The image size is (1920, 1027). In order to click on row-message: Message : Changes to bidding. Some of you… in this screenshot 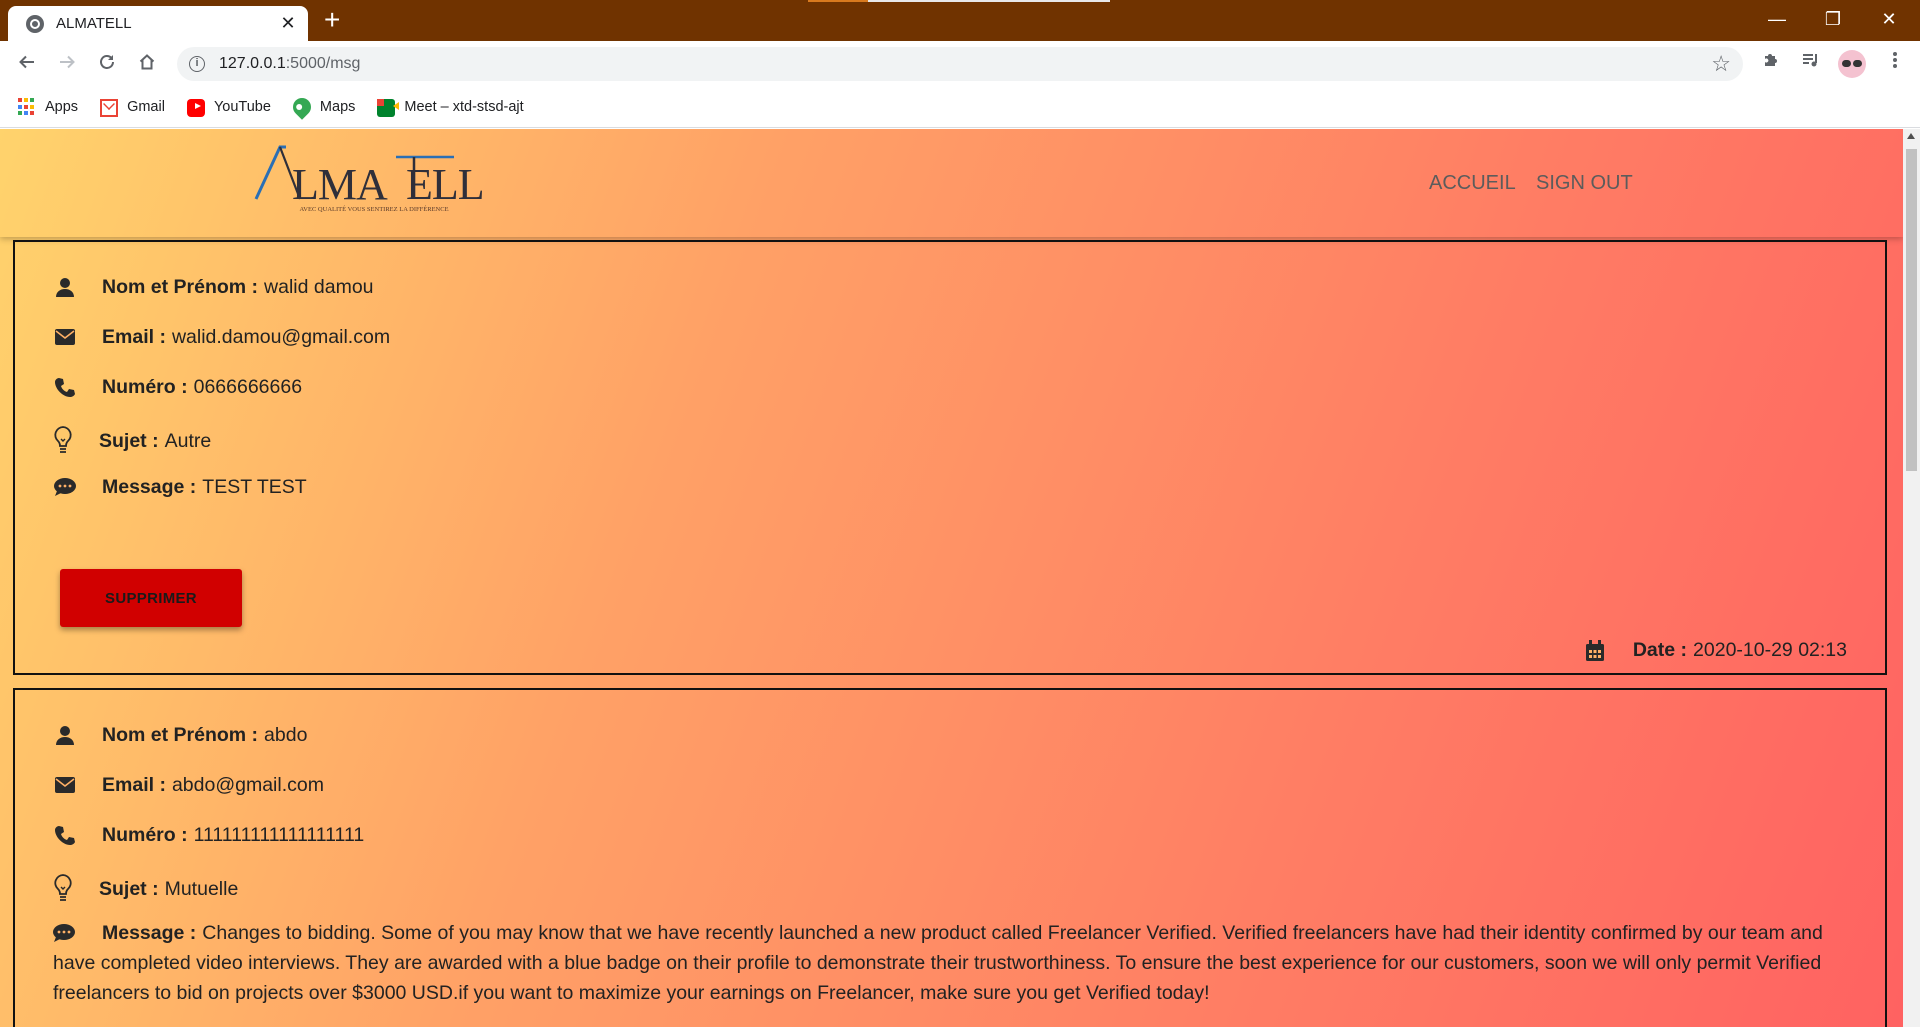, I will do `click(949, 963)`.